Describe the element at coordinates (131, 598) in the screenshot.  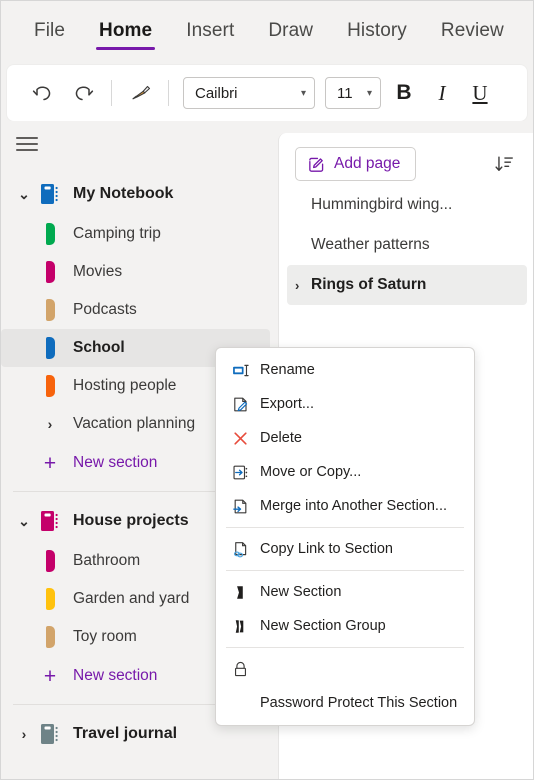
I see `section-label: Garden and yard` at that location.